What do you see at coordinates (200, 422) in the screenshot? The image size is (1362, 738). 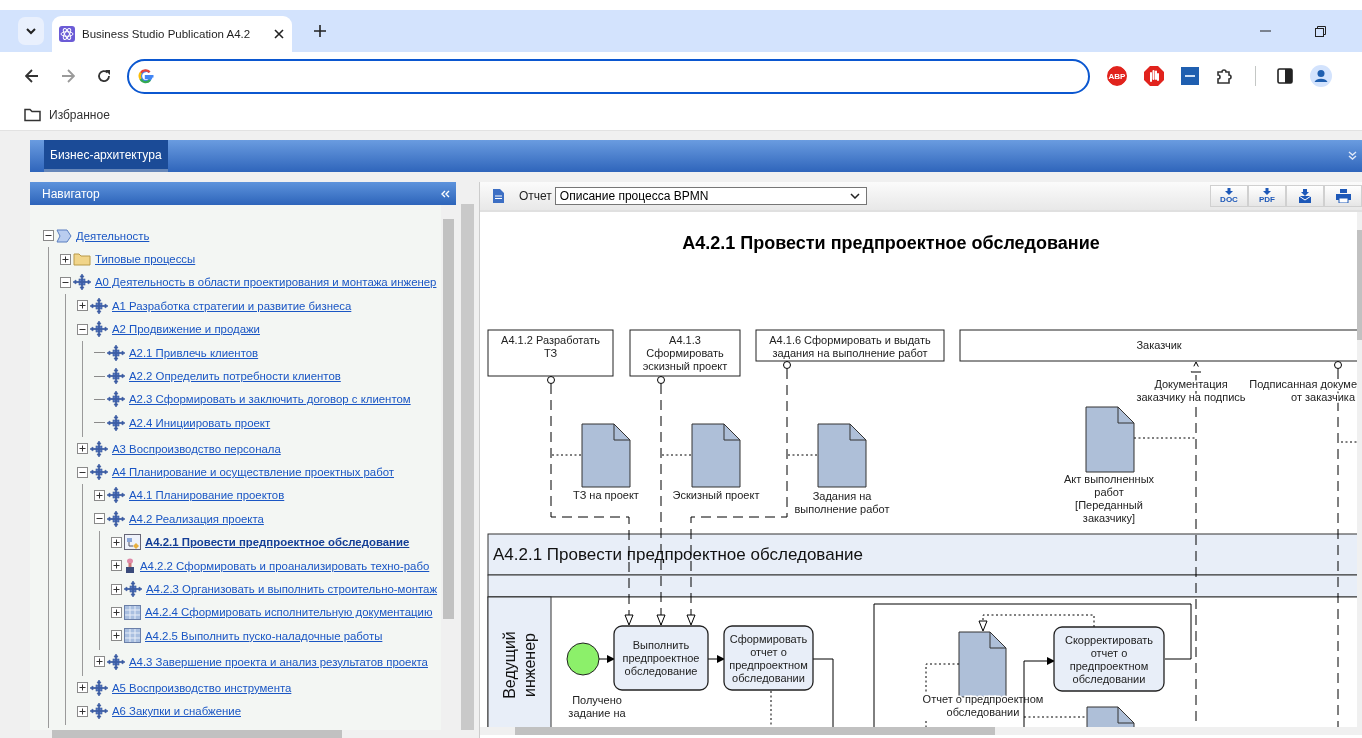 I see `tree-item-link: А2.4 Инициировать проект` at bounding box center [200, 422].